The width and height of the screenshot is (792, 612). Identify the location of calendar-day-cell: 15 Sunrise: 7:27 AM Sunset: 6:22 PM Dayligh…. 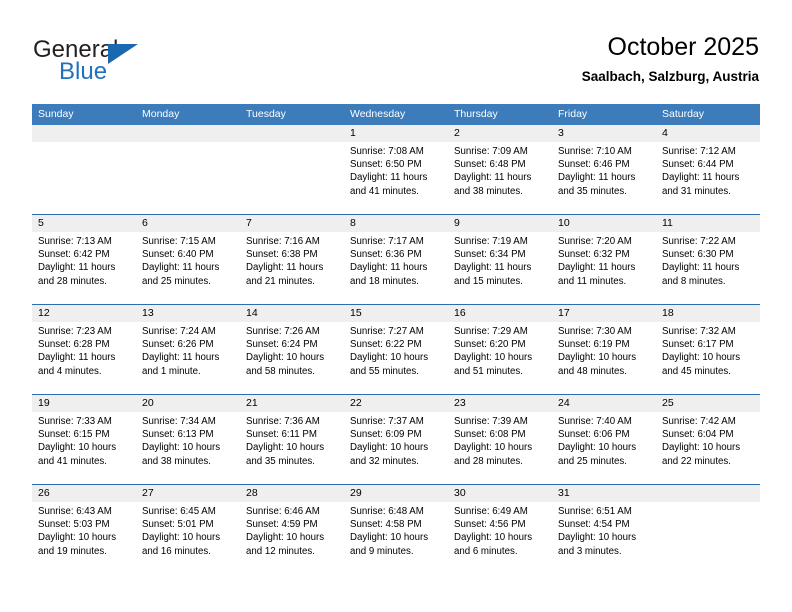
(396, 349).